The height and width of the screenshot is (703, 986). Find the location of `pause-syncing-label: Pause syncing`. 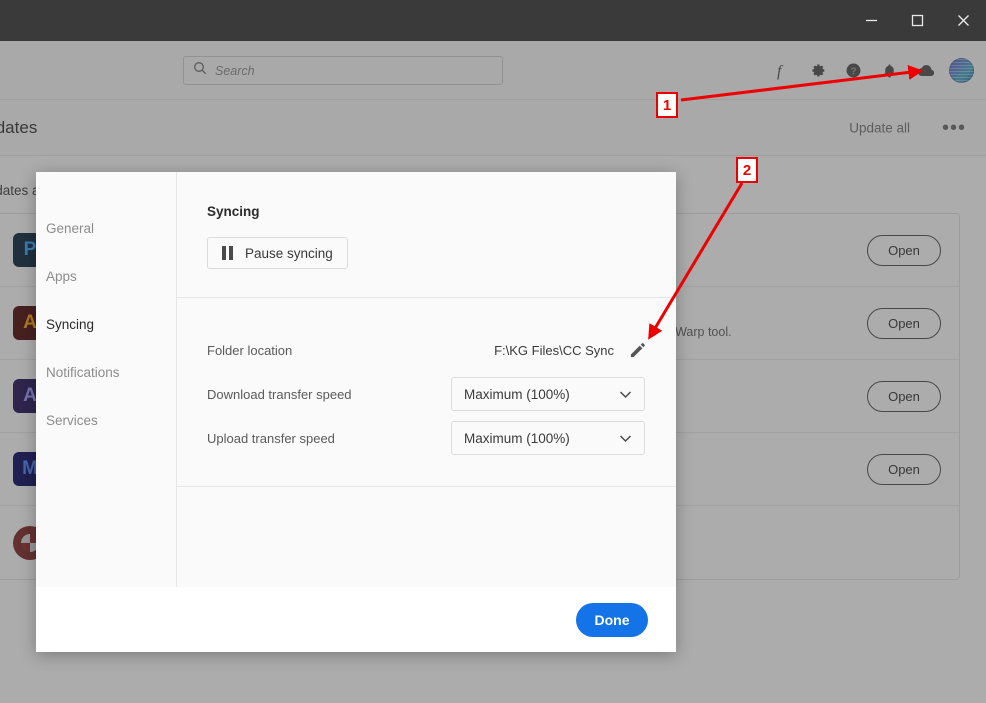

pause-syncing-label: Pause syncing is located at coordinates (289, 253).